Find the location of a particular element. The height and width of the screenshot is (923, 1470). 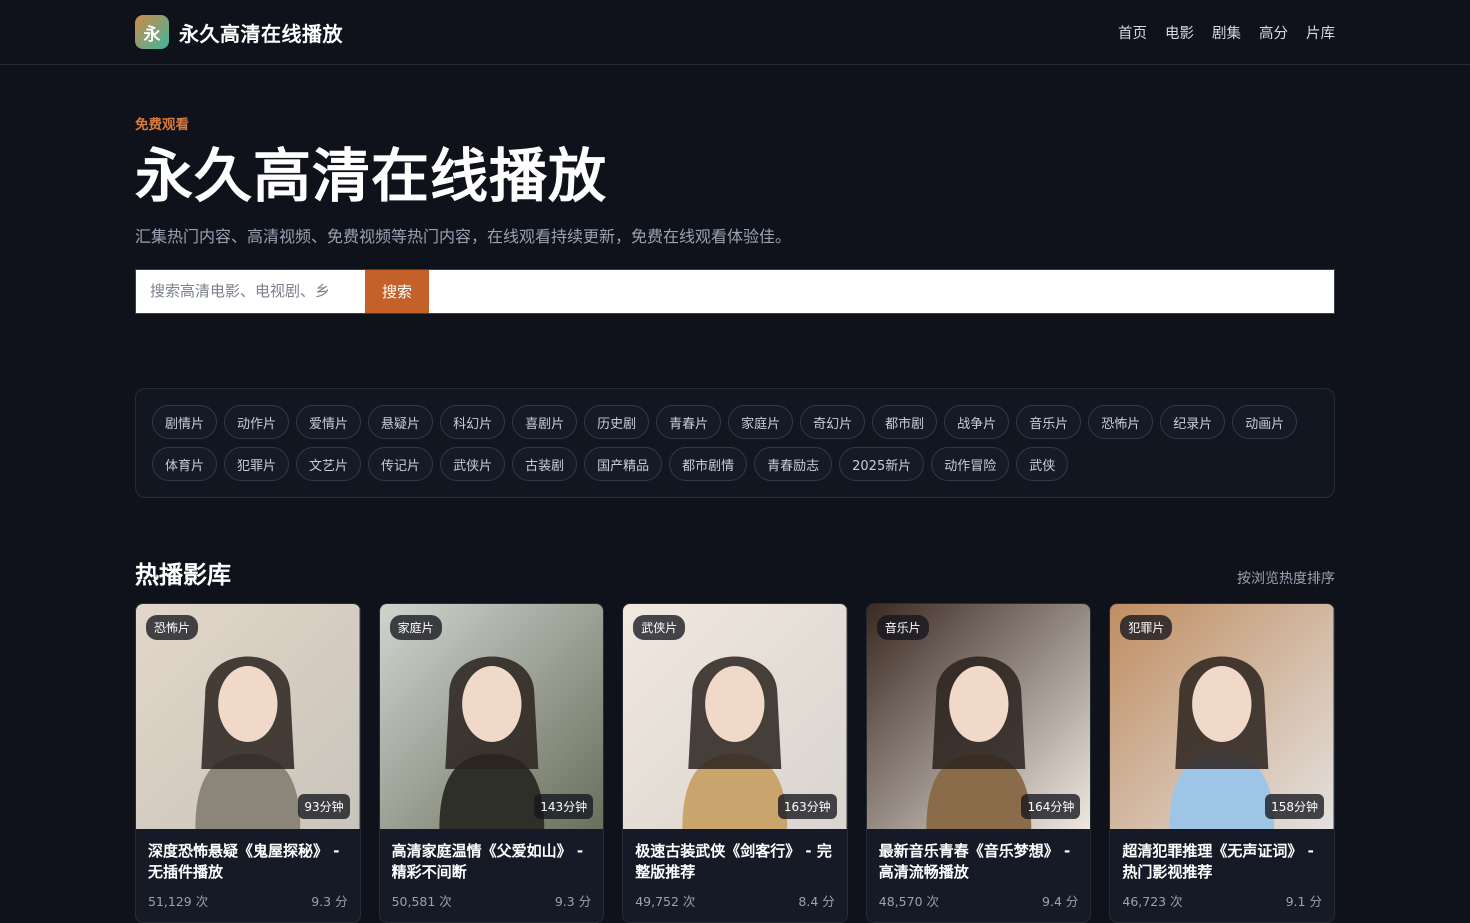

hero-eyebrow: 免费观看 is located at coordinates (162, 125).